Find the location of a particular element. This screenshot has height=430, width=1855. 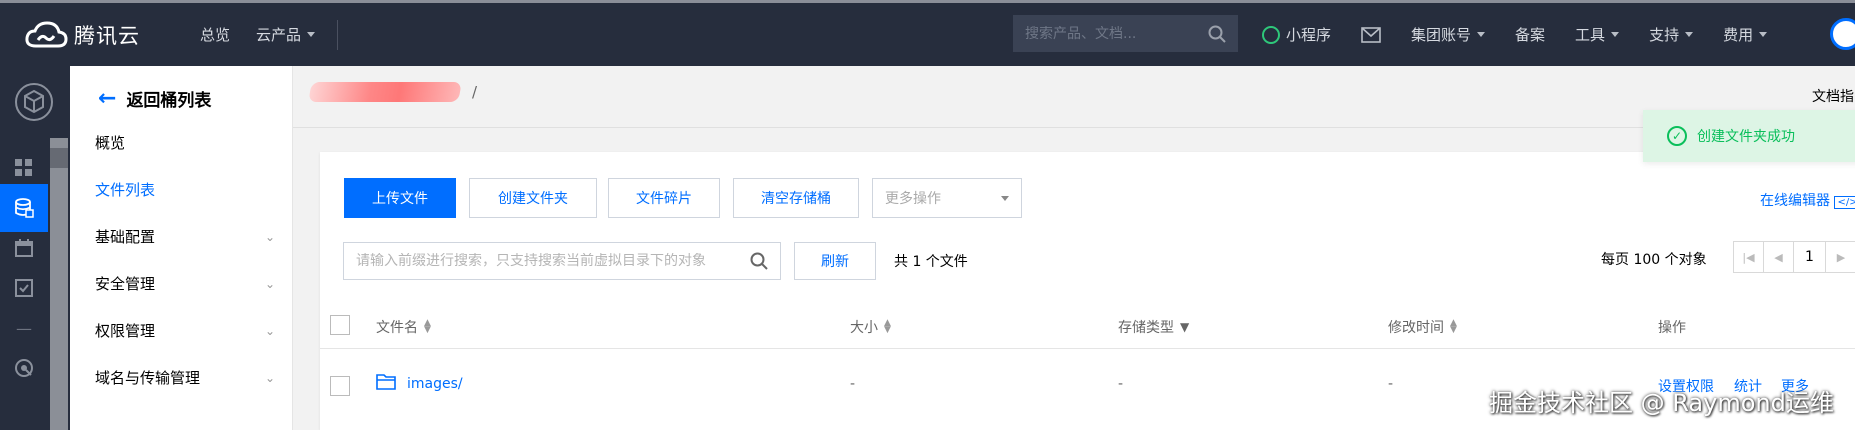

sidebar-item-label: 权限管理 is located at coordinates (125, 331).